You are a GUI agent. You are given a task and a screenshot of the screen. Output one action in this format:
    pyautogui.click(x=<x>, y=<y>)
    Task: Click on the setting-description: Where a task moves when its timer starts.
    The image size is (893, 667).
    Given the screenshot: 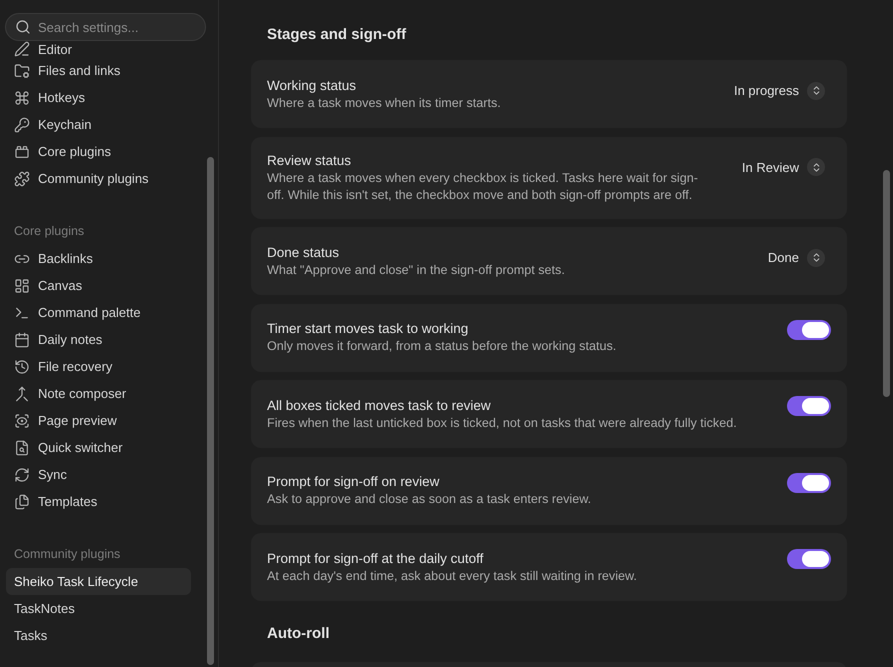 What is the action you would take?
    pyautogui.click(x=384, y=103)
    